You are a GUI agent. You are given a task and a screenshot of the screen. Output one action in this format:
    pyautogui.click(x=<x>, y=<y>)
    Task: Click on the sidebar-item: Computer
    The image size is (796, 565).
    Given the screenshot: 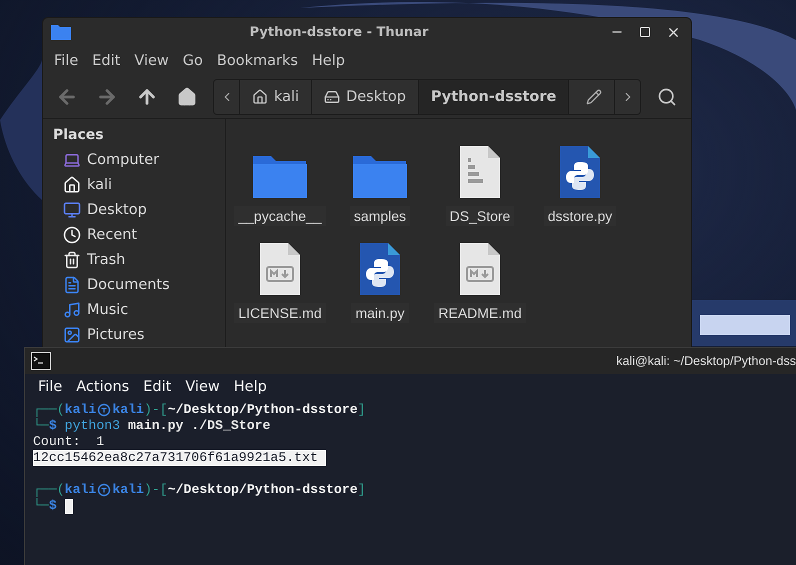 What is the action you would take?
    pyautogui.click(x=139, y=159)
    